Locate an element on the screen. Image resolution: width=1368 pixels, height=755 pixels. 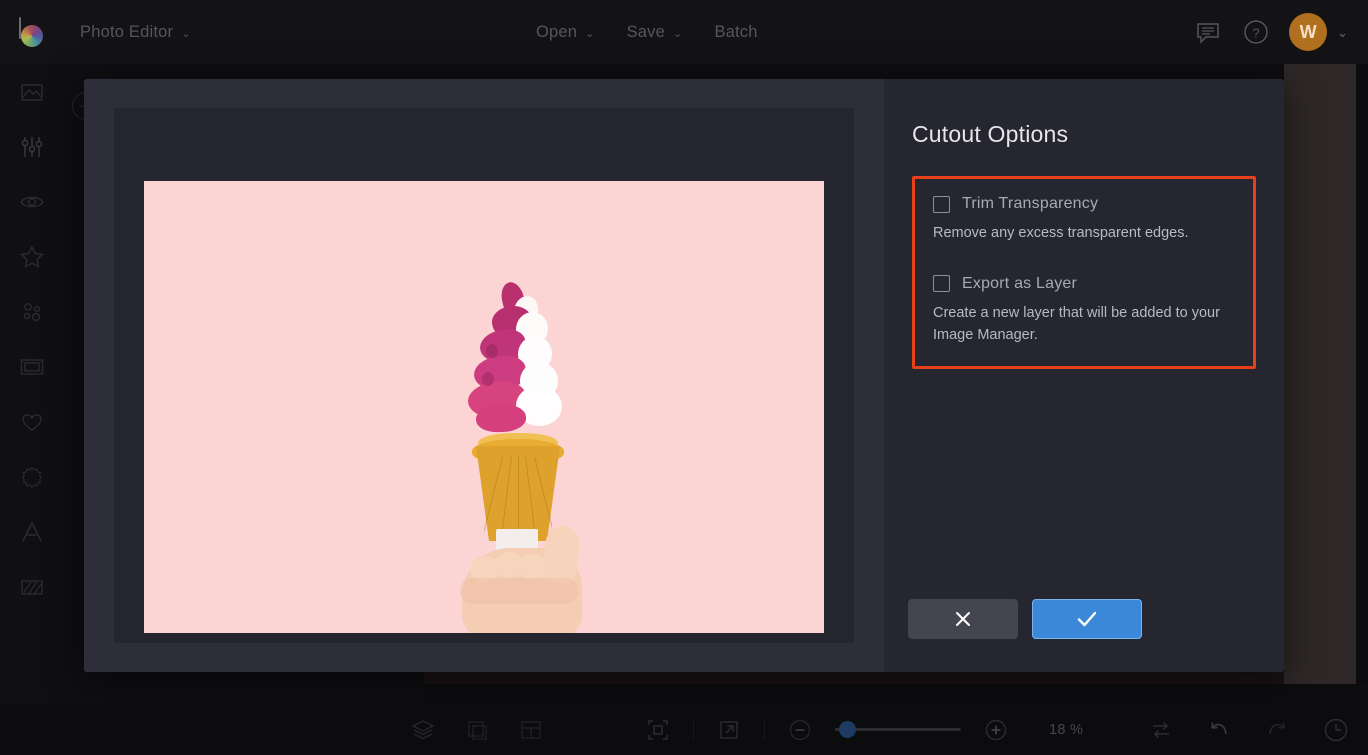
expand-arrow-icon is located at coordinates (729, 729).